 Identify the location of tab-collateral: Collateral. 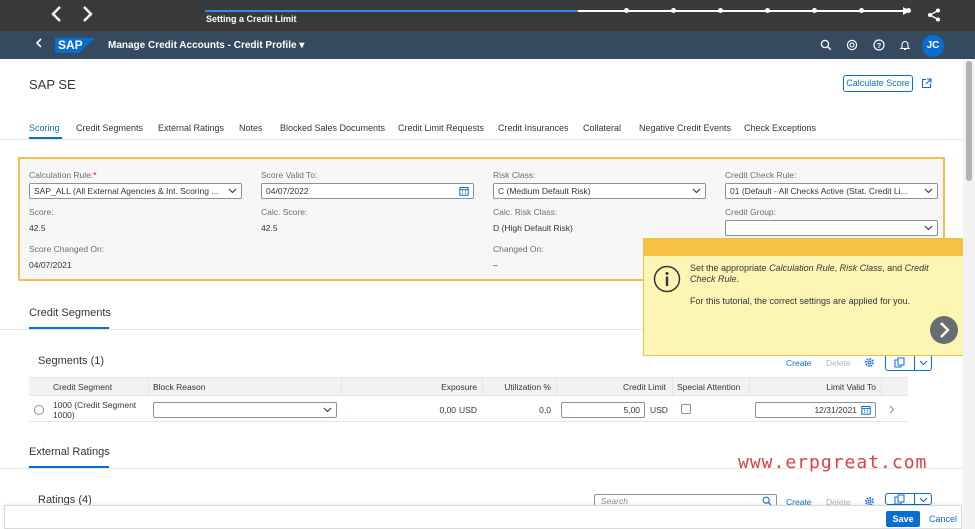
(602, 128).